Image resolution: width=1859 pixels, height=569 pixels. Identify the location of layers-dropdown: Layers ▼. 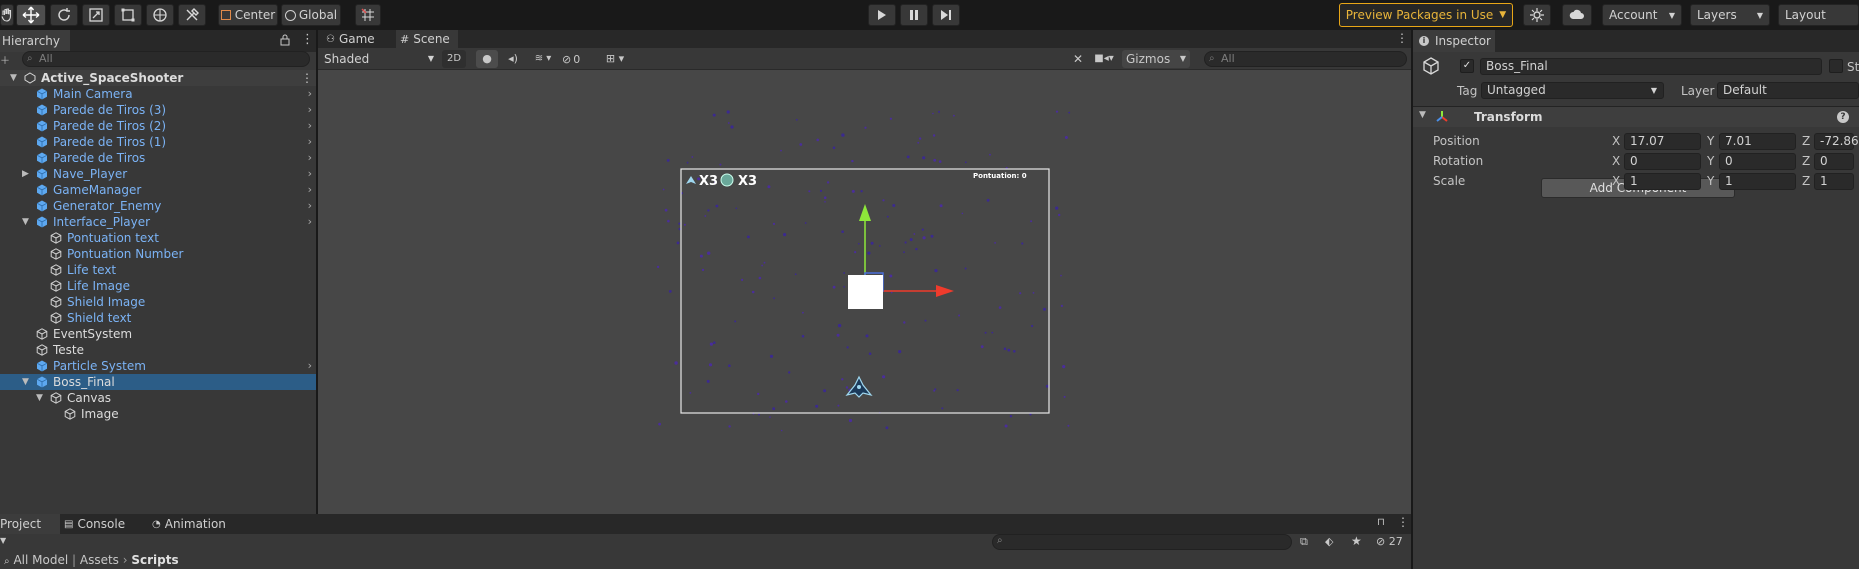
(1730, 15).